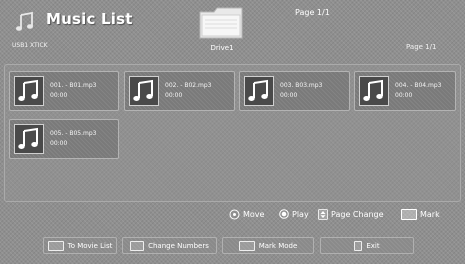 Image resolution: width=465 pixels, height=264 pixels. What do you see at coordinates (358, 245) in the screenshot?
I see `blue-key-icon` at bounding box center [358, 245].